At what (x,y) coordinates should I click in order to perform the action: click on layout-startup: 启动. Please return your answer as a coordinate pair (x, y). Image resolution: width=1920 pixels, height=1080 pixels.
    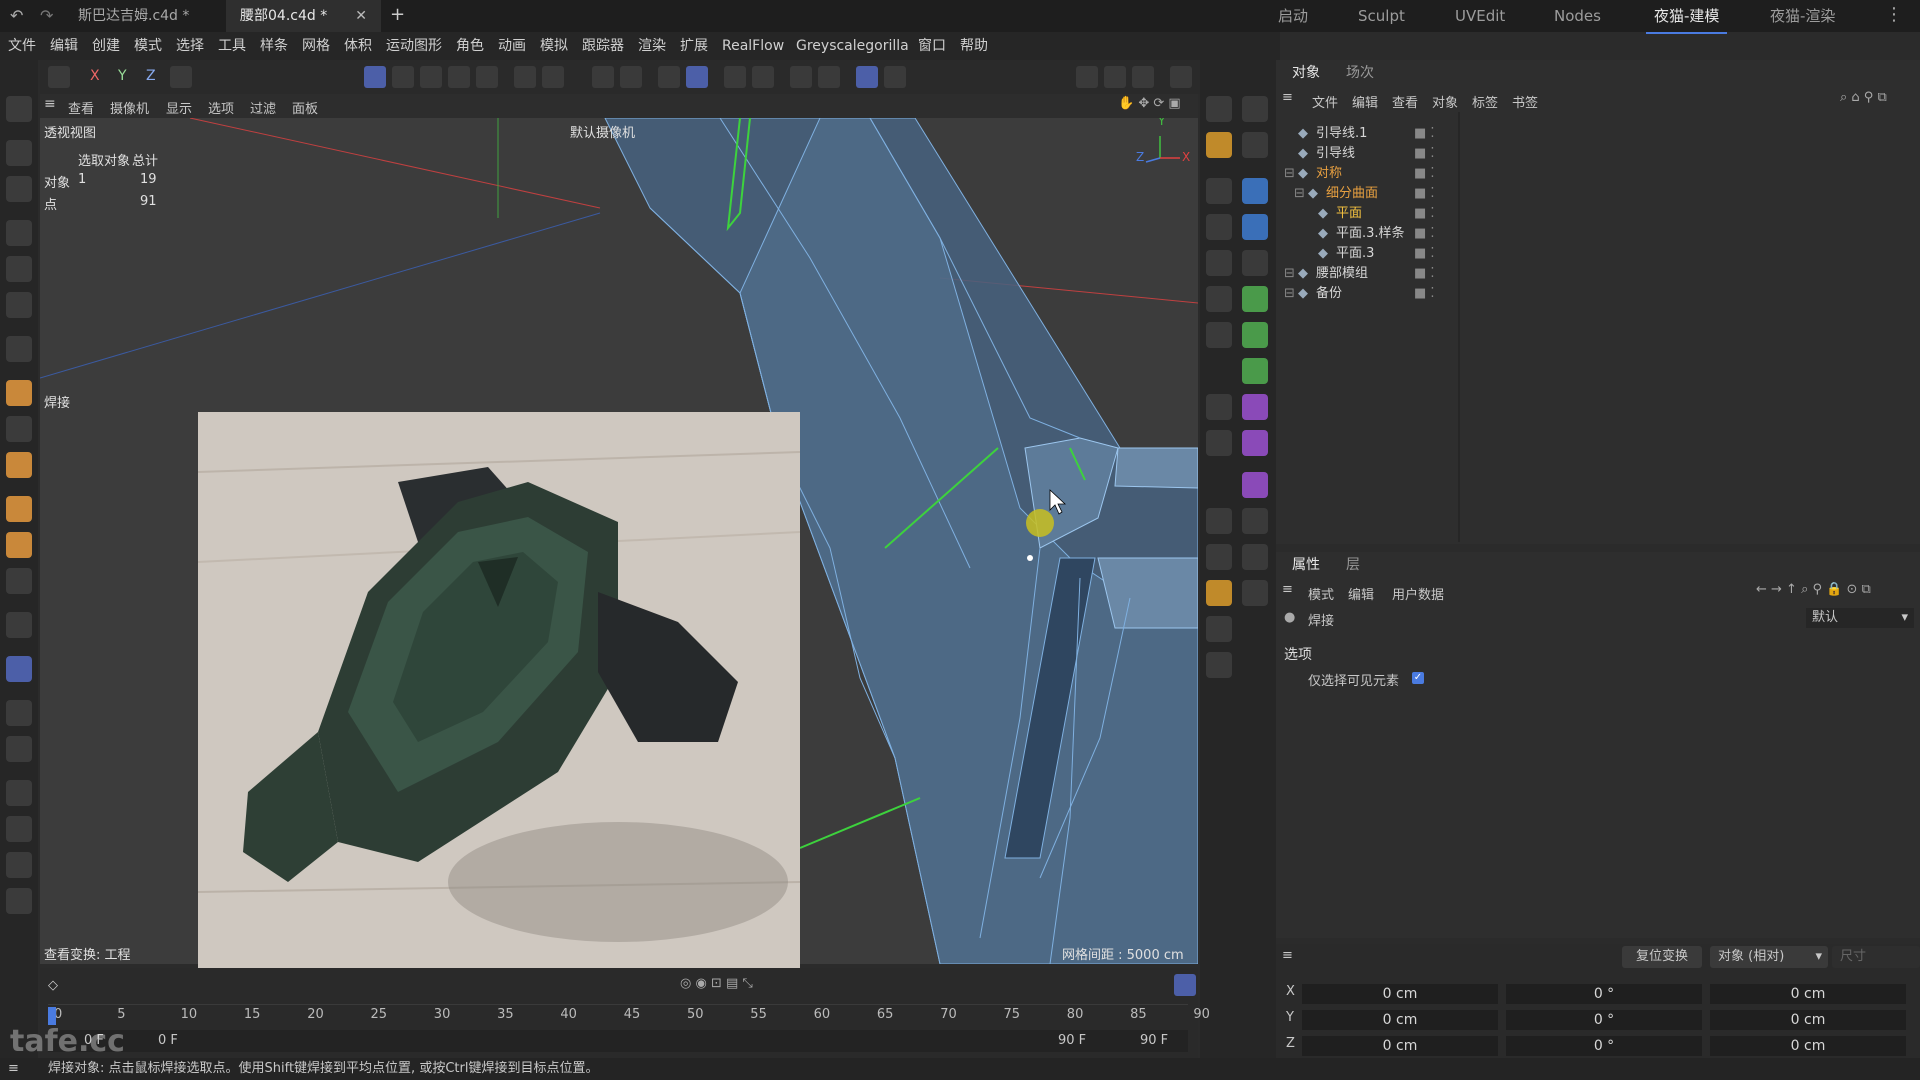
    Looking at the image, I should click on (1293, 16).